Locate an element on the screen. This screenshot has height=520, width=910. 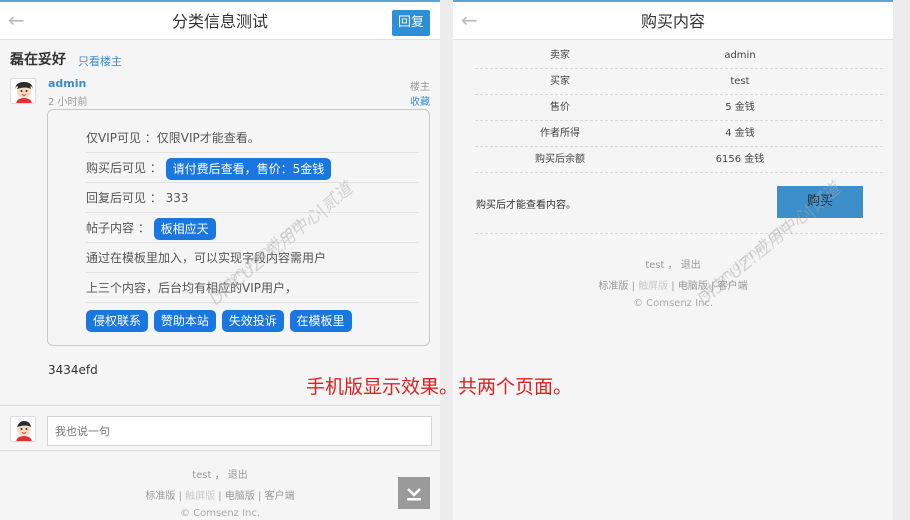
table-row: 卖家 admin is located at coordinates (679, 56).